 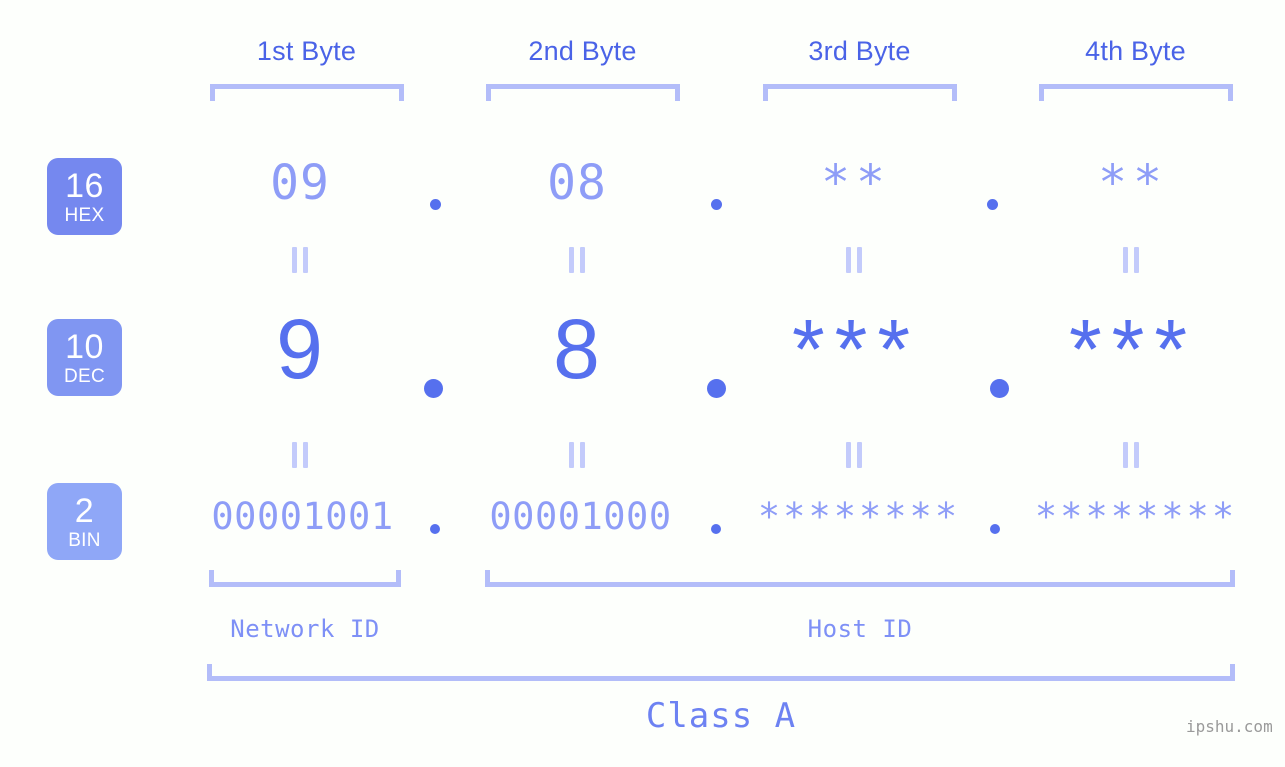 I want to click on bin-byte-3: ********, so click(x=859, y=516).